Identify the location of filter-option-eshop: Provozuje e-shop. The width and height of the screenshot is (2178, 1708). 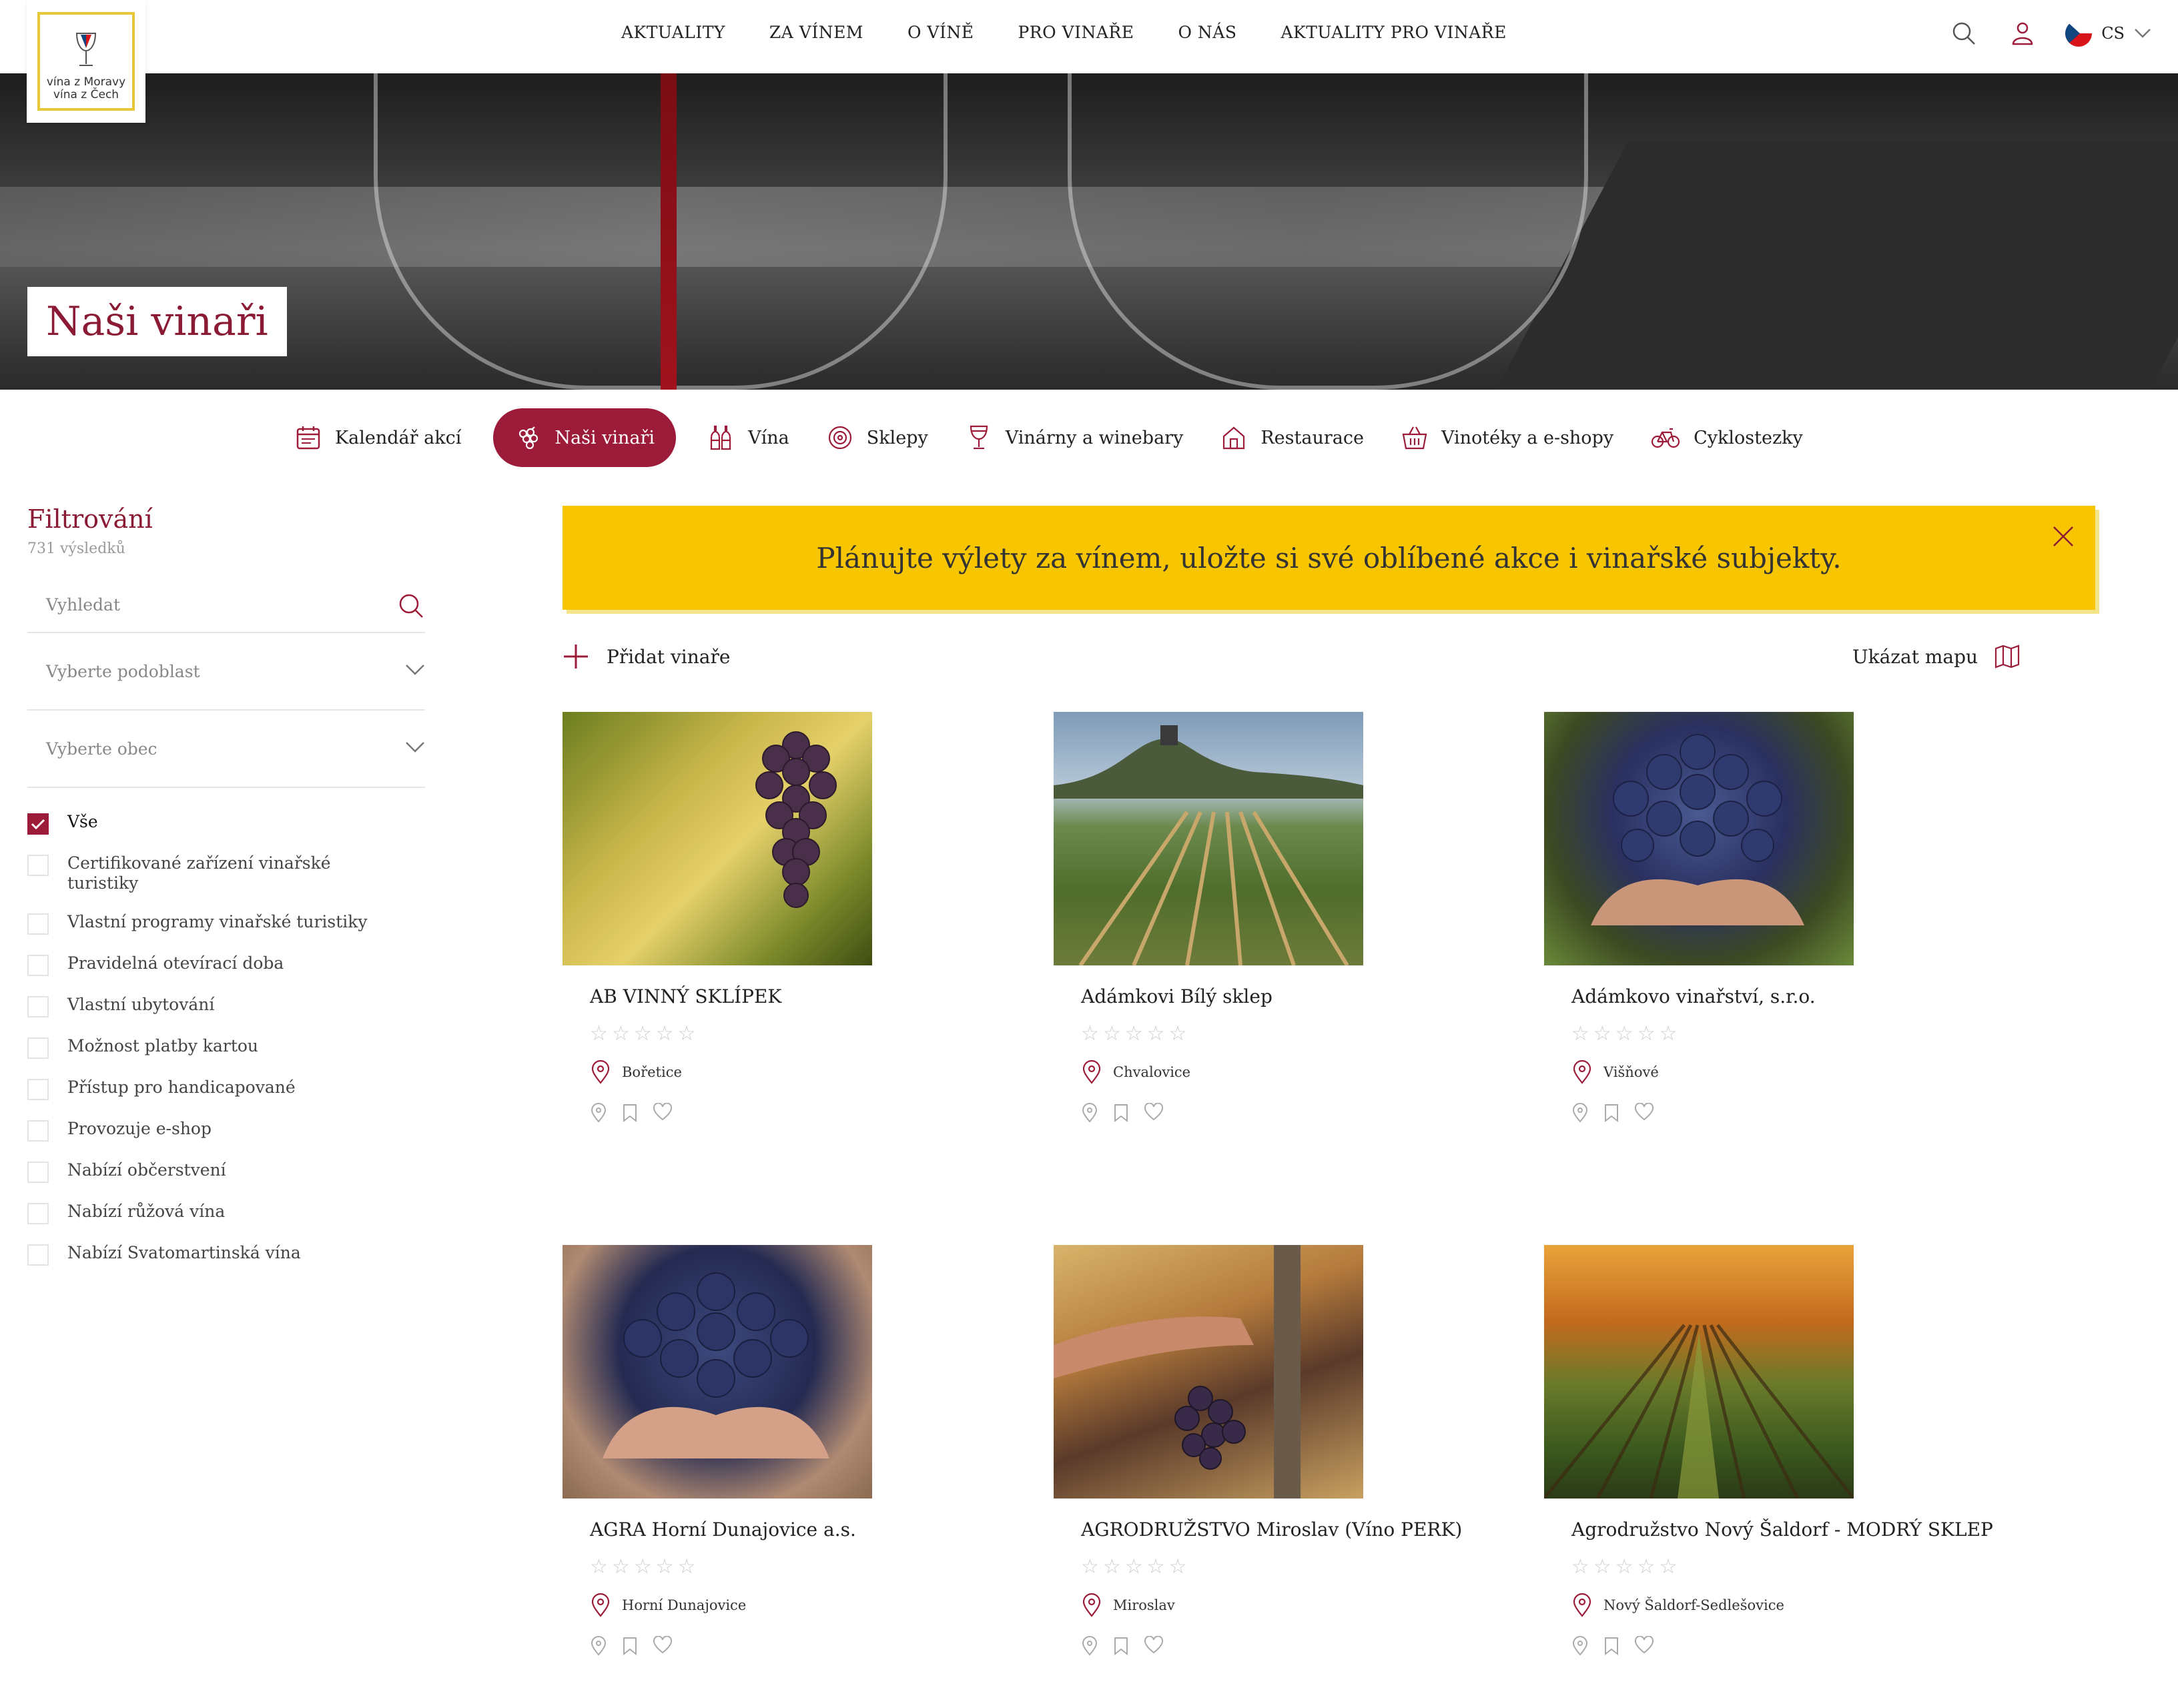
(226, 1131).